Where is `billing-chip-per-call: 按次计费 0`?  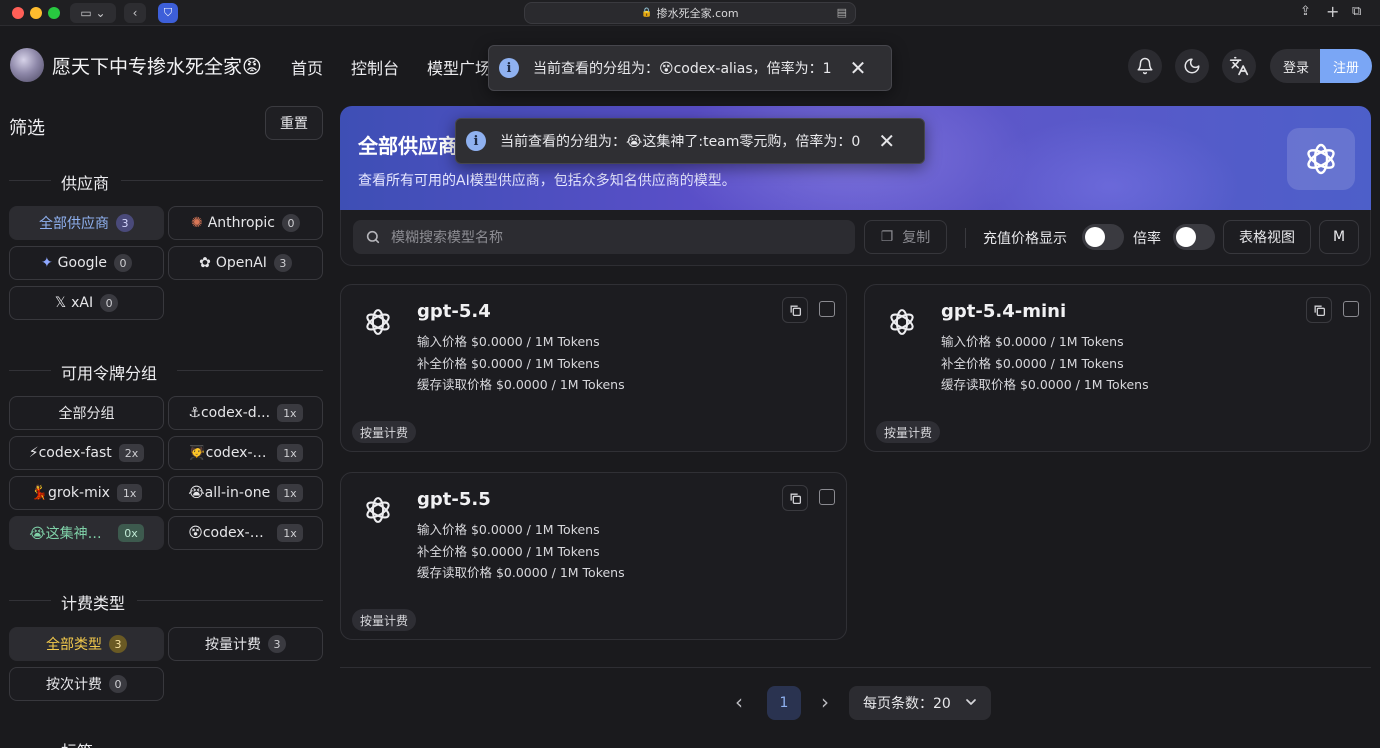
billing-chip-per-call: 按次计费 0 is located at coordinates (86, 684).